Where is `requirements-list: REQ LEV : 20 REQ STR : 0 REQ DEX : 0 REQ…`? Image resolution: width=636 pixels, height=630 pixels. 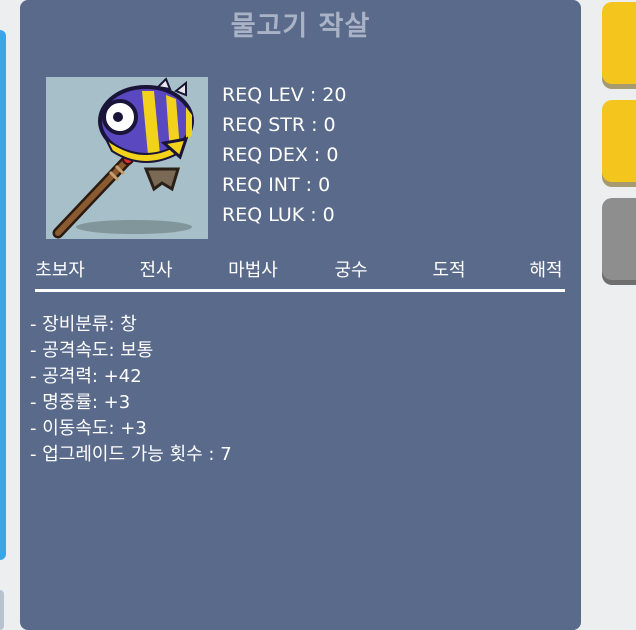 requirements-list: REQ LEV : 20 REQ STR : 0 REQ DEX : 0 REQ… is located at coordinates (284, 155).